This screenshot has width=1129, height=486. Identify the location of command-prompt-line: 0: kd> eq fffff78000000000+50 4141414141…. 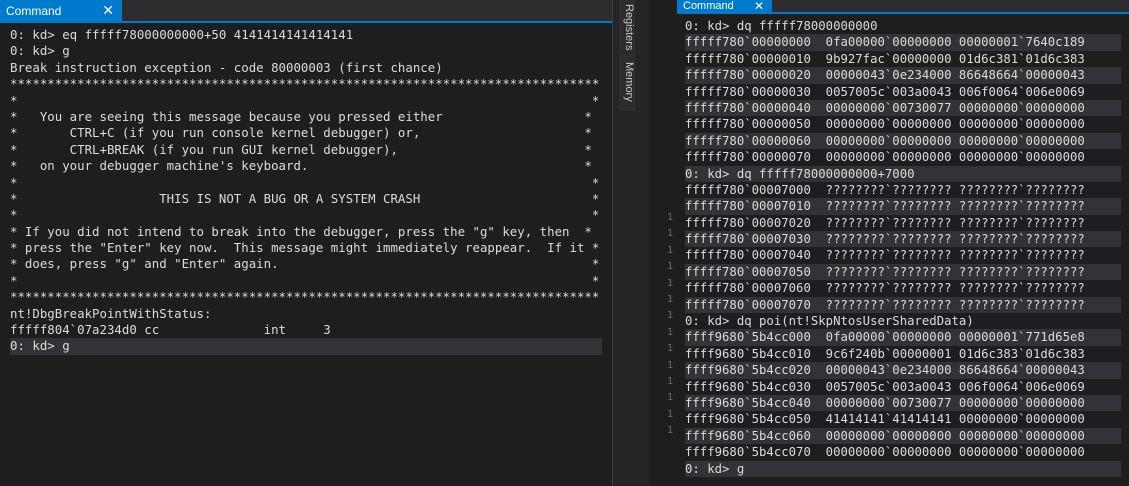
(182, 34).